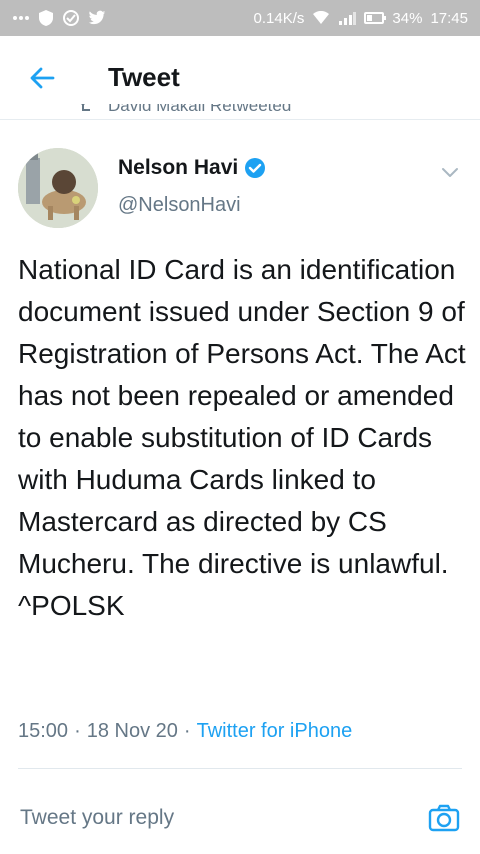 This screenshot has width=480, height=854. I want to click on reply-bar, so click(240, 818).